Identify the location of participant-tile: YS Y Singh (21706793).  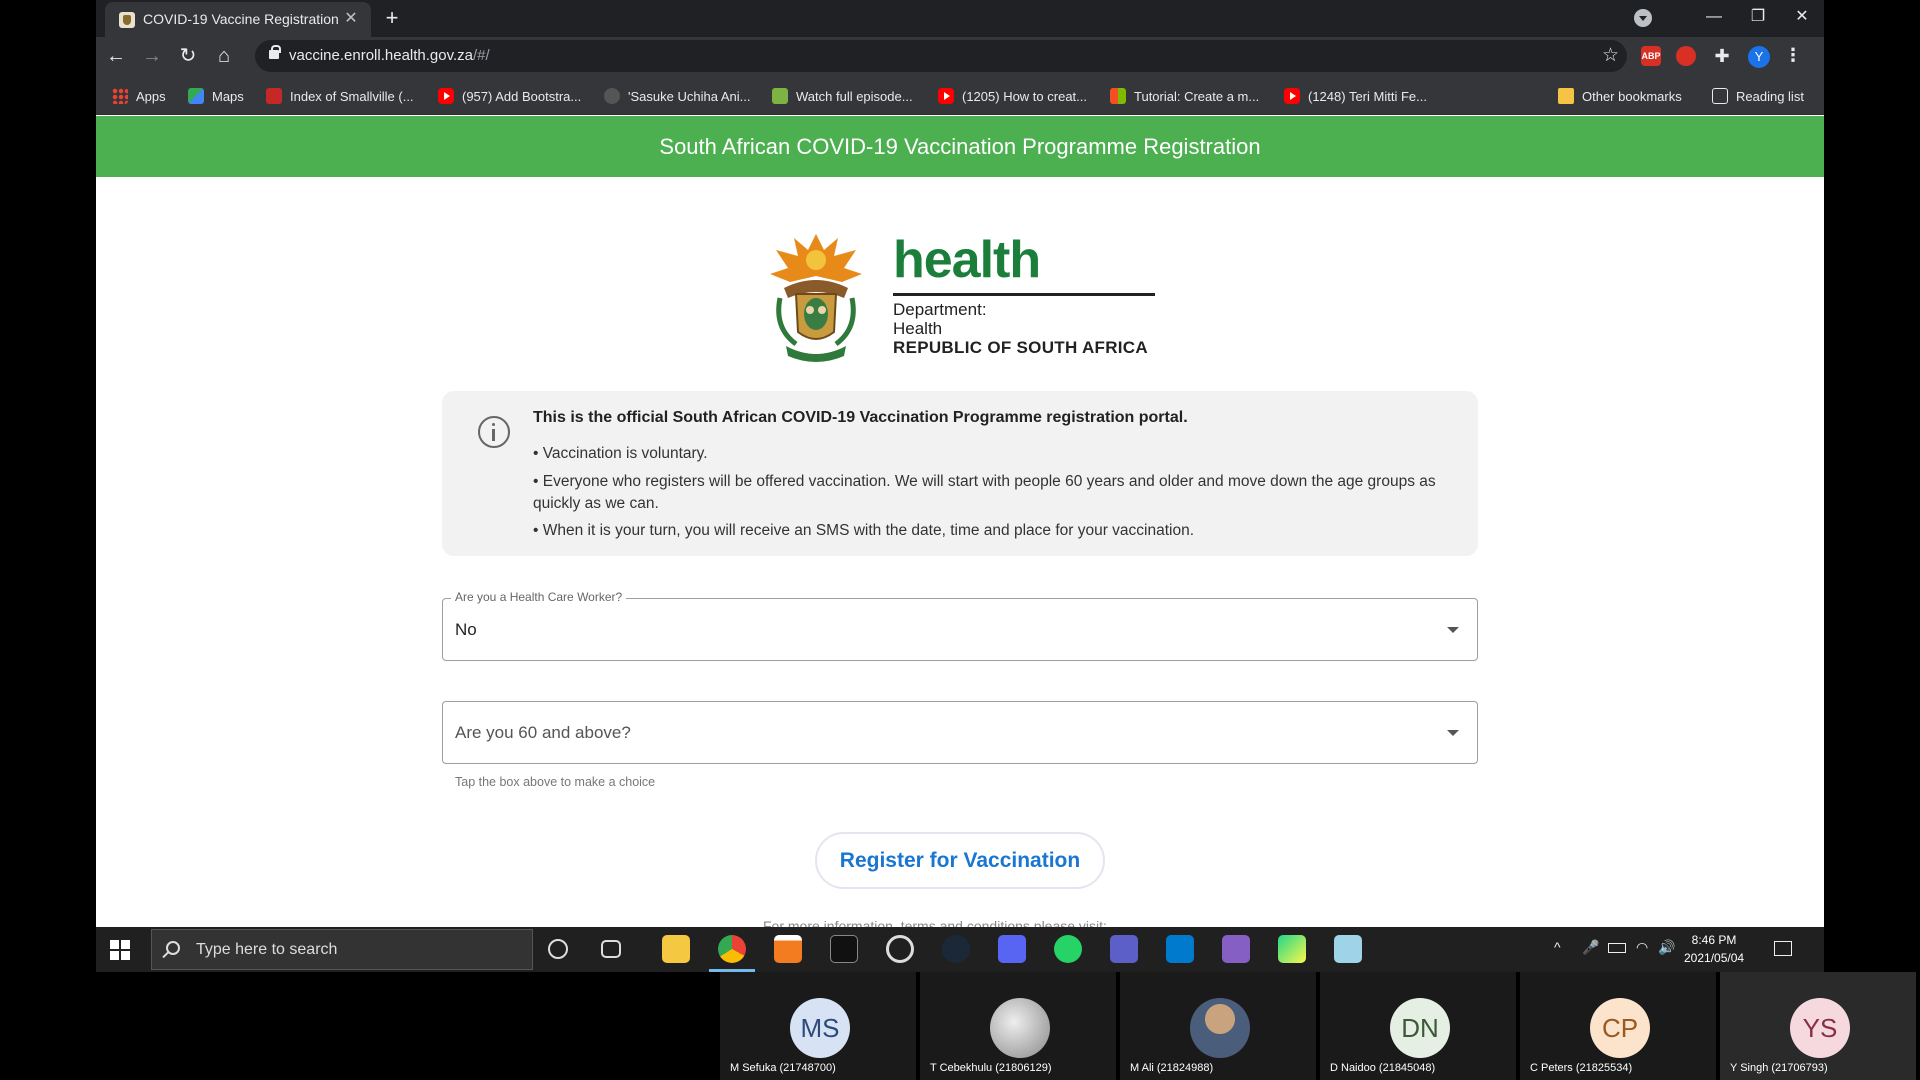
(1818, 1026).